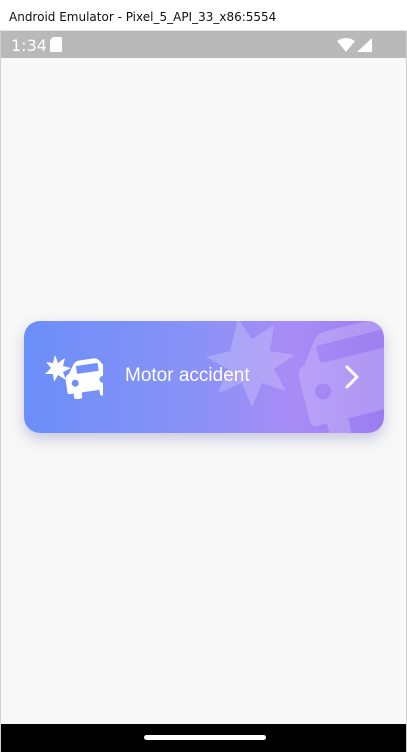 This screenshot has height=752, width=407. I want to click on wifi-icon, so click(346, 45).